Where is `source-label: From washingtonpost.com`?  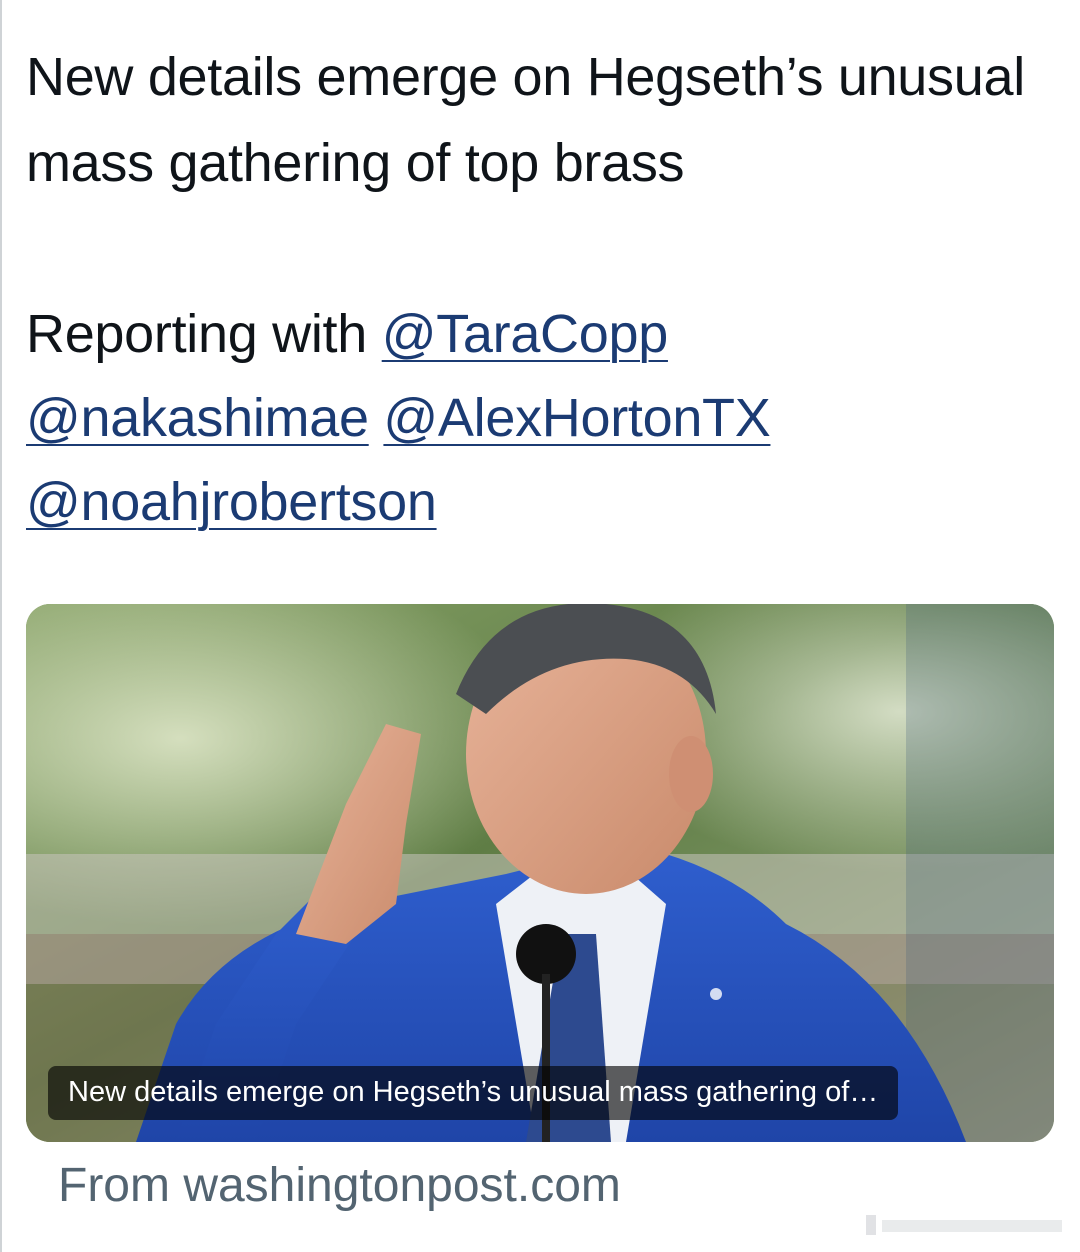
source-label: From washingtonpost.com is located at coordinates (339, 1185).